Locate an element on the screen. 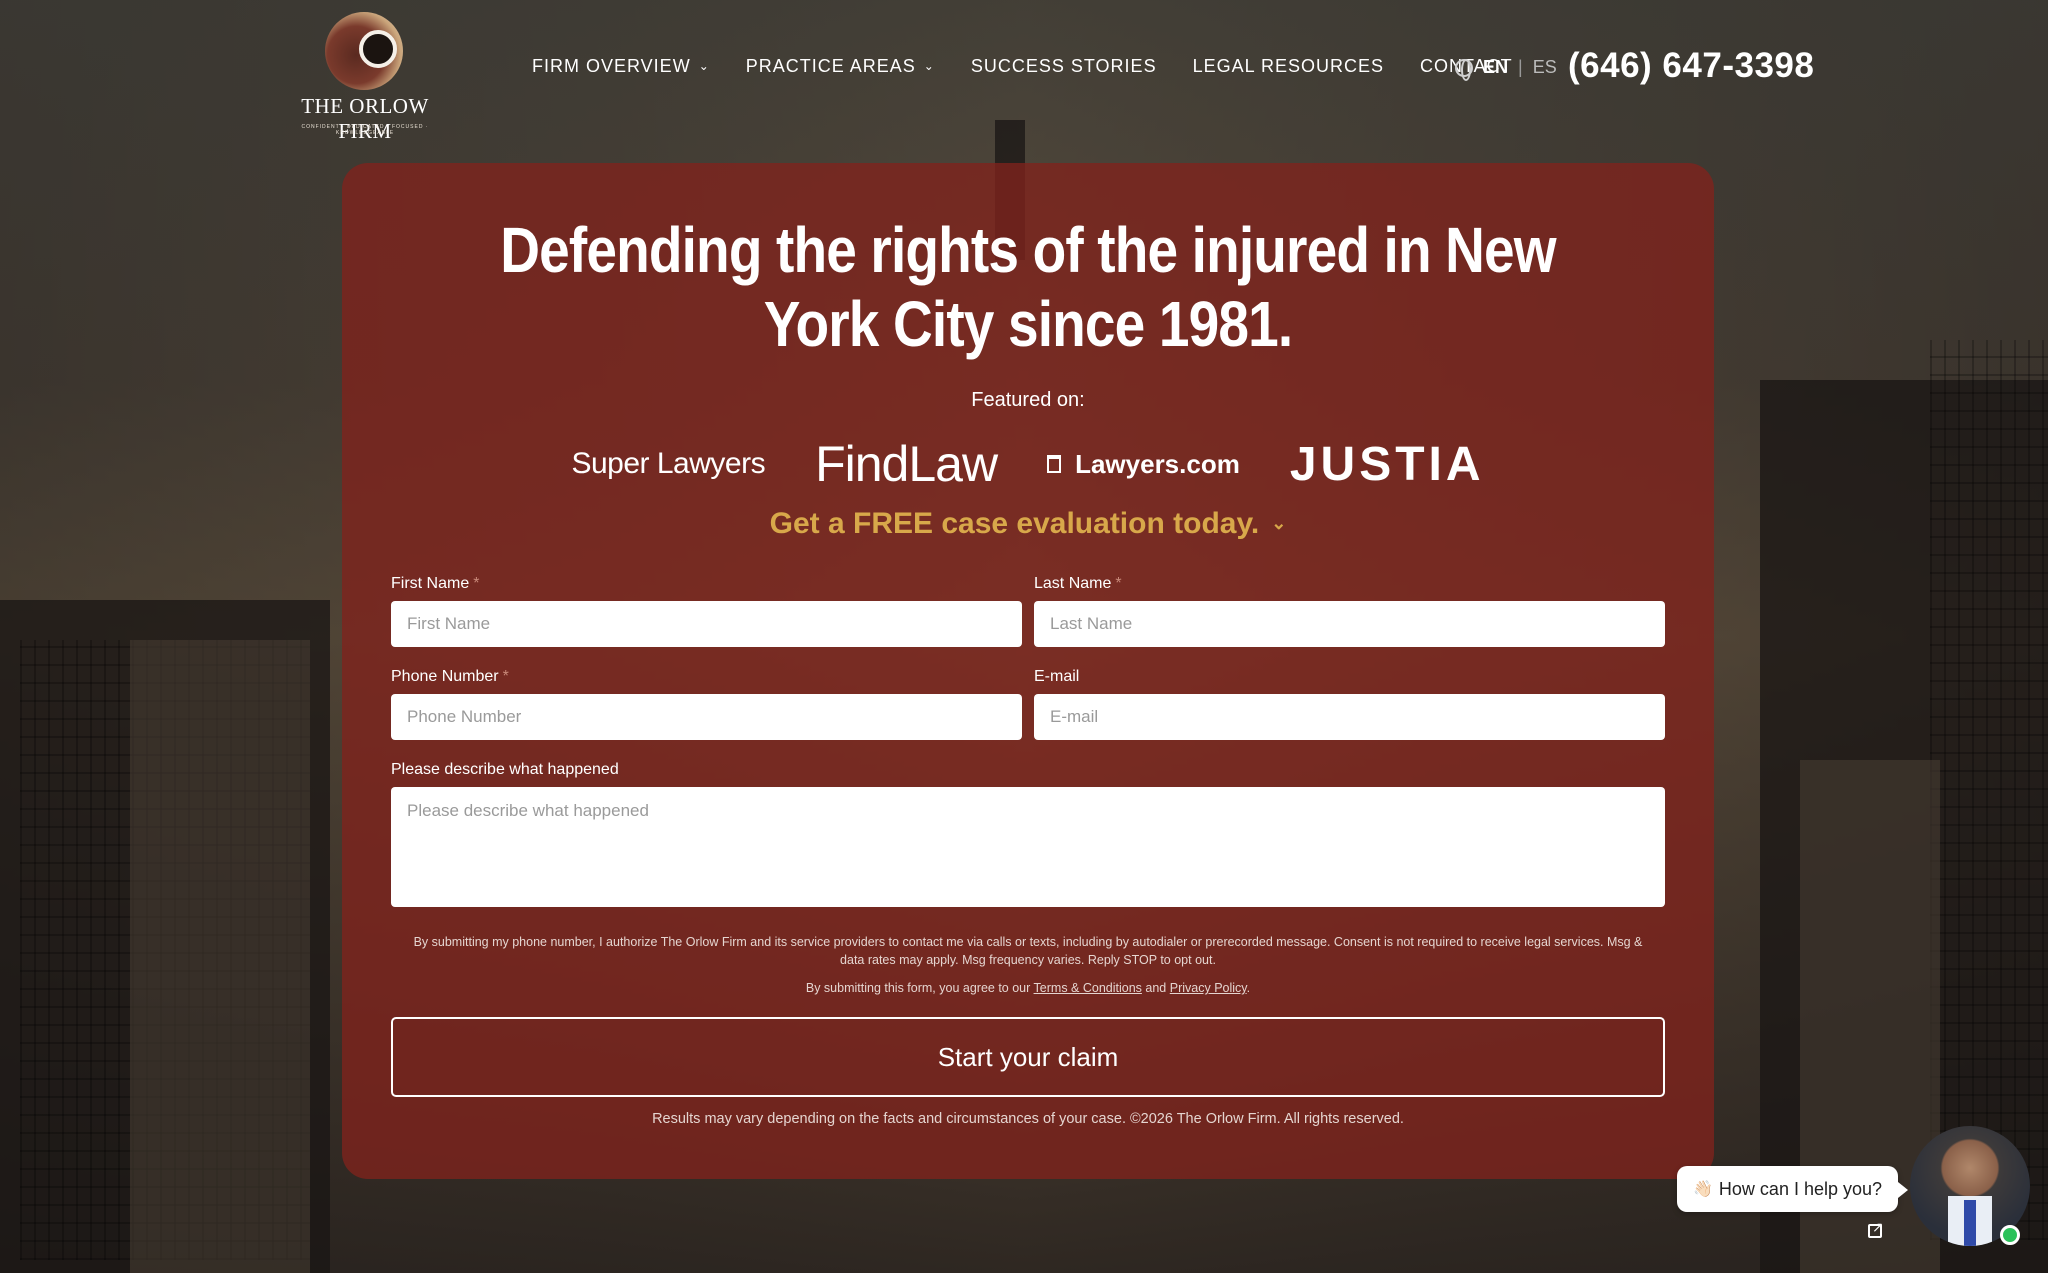 The height and width of the screenshot is (1273, 2048). nav-item-label: SUCCESS STORIES is located at coordinates (1063, 66).